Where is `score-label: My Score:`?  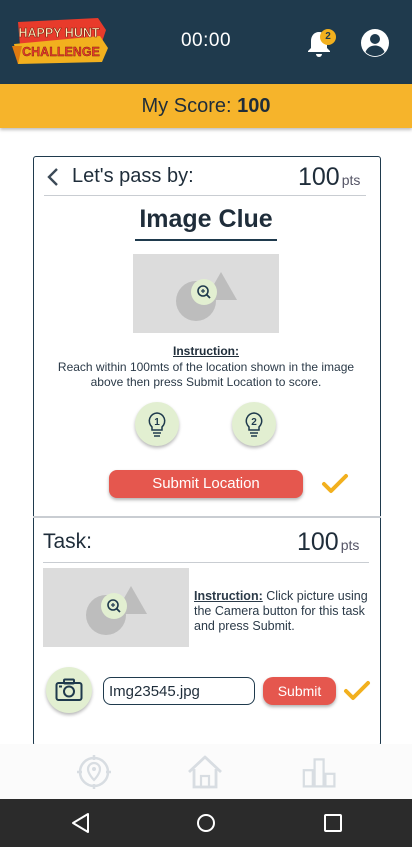
score-label: My Score: is located at coordinates (186, 106).